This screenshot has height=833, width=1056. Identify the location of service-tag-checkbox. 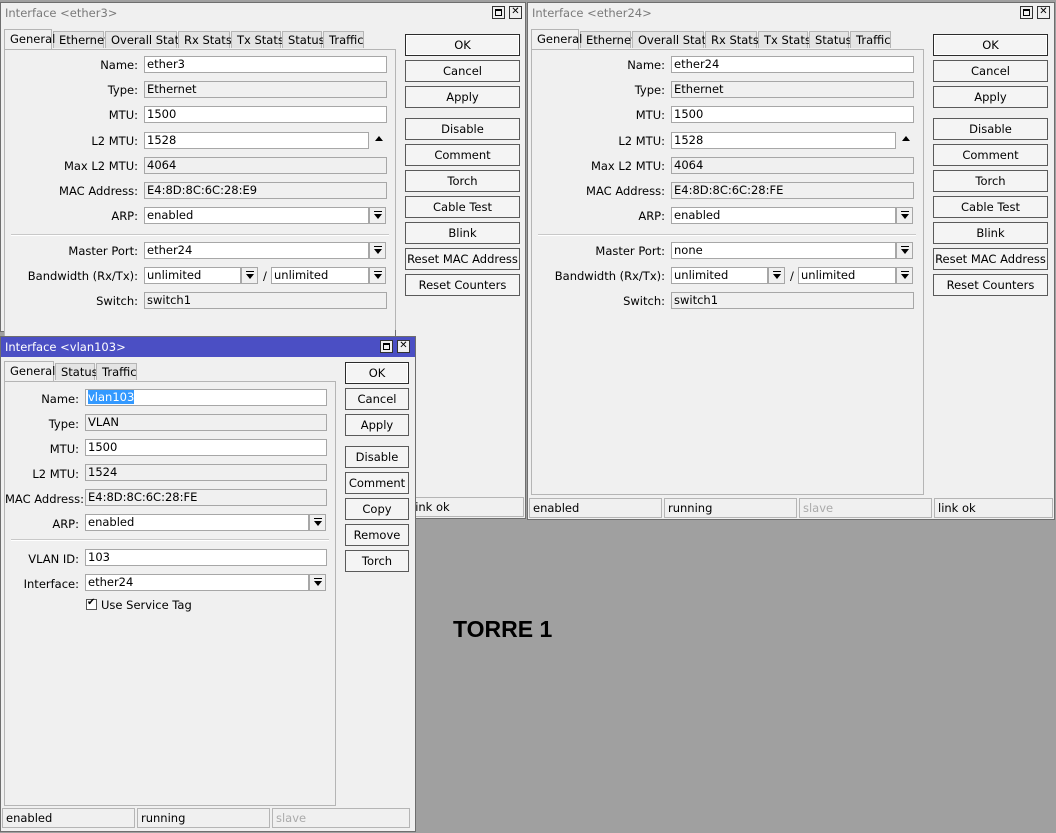
(91, 603).